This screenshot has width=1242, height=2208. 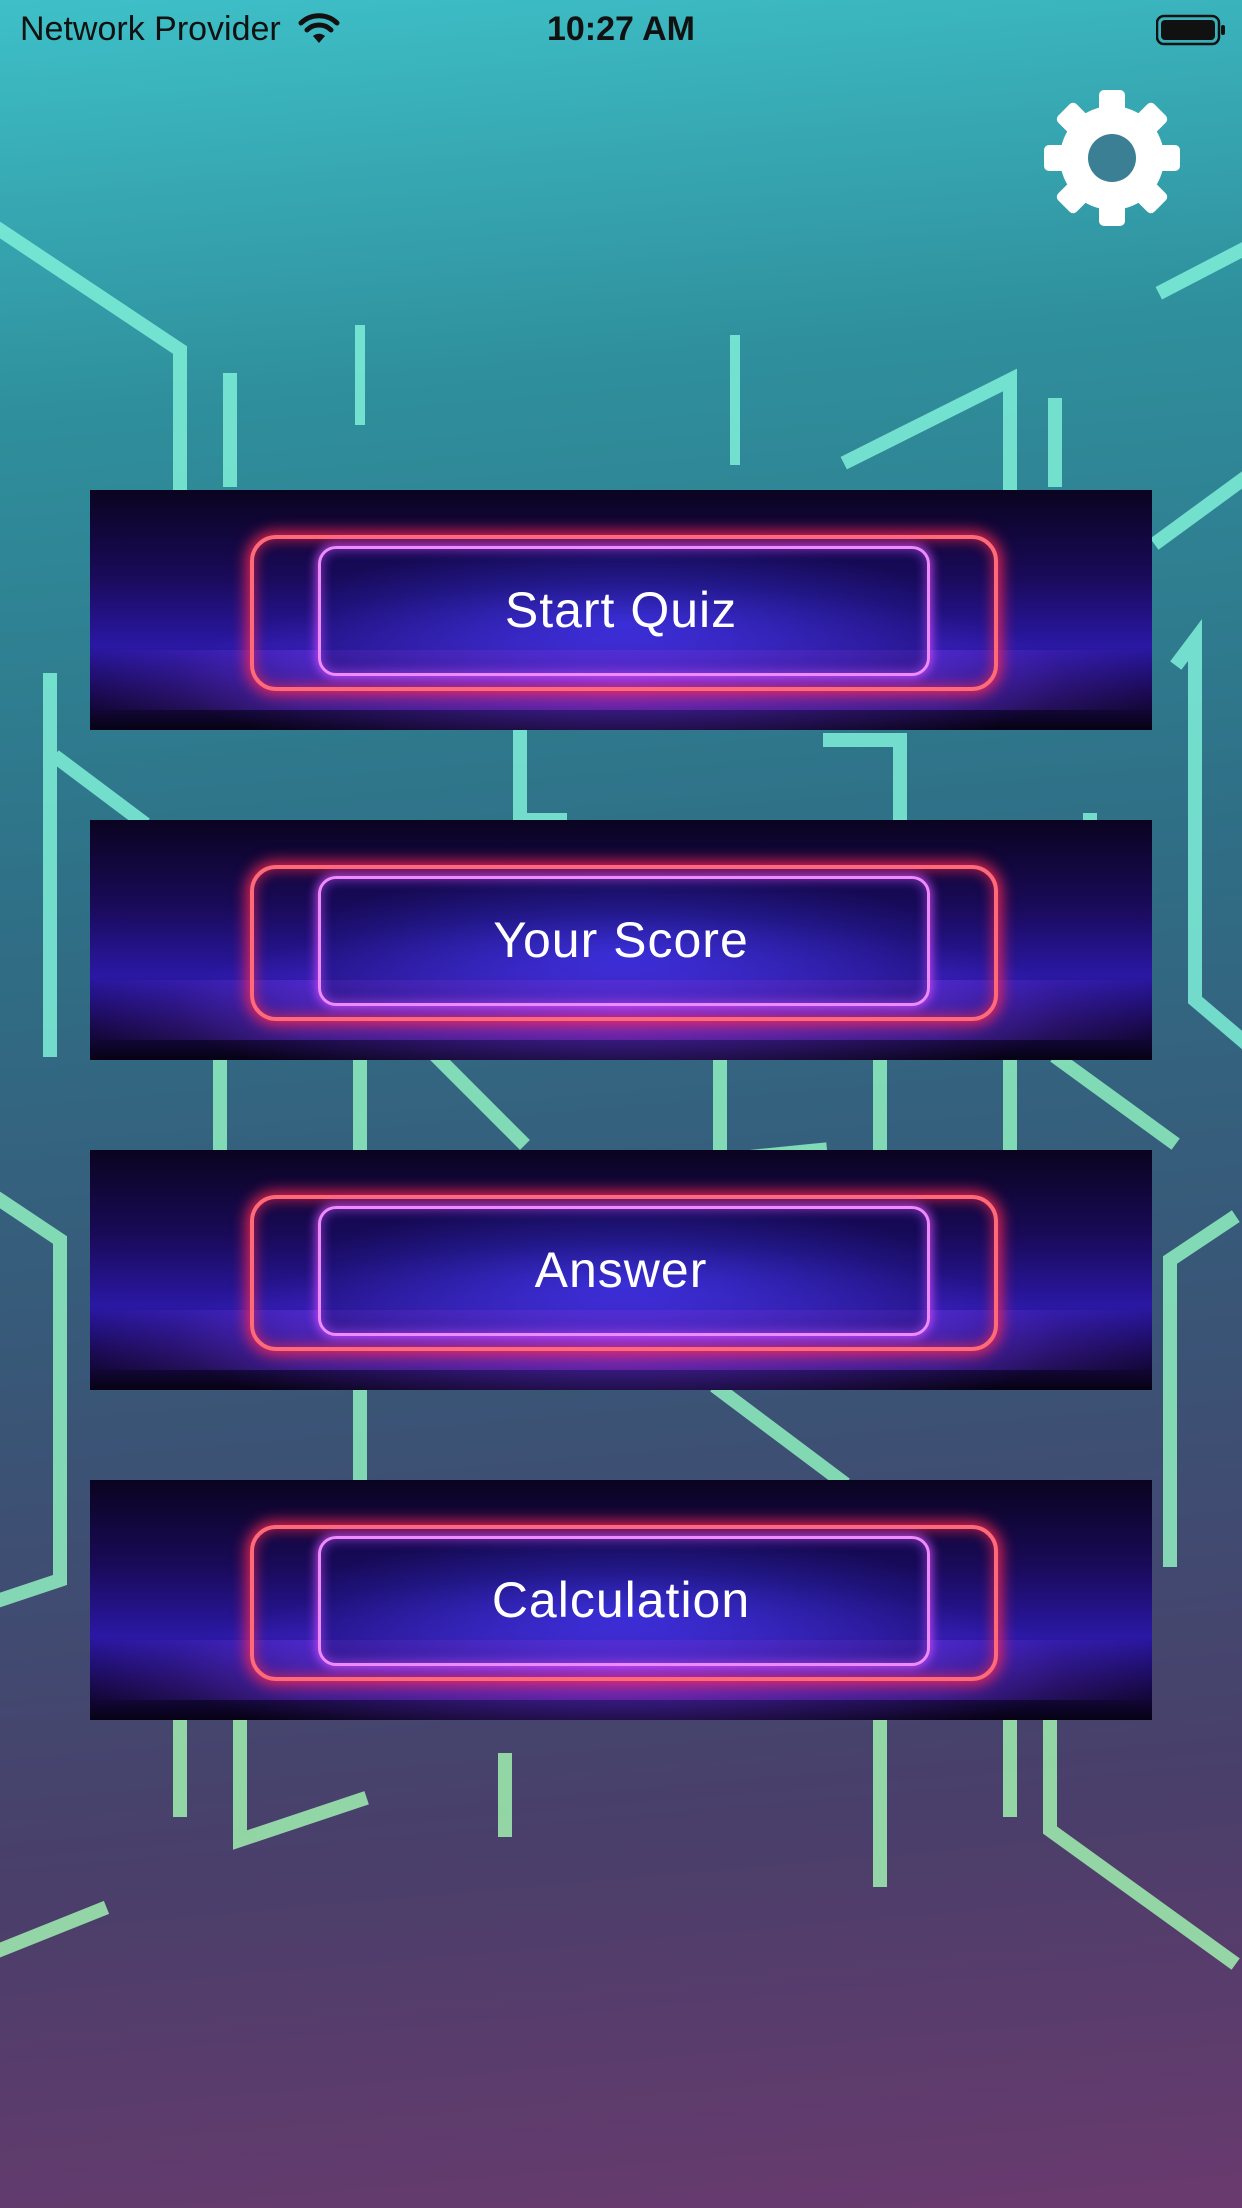 I want to click on calculation-button: Calculation, so click(x=621, y=1600).